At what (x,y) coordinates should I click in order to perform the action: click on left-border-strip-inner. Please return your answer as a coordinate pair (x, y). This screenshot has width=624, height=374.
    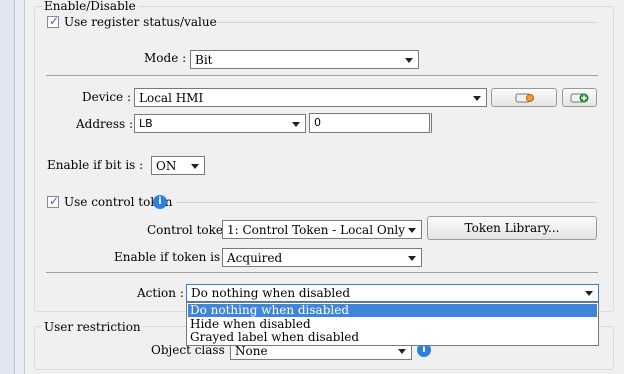
    Looking at the image, I should click on (20, 187).